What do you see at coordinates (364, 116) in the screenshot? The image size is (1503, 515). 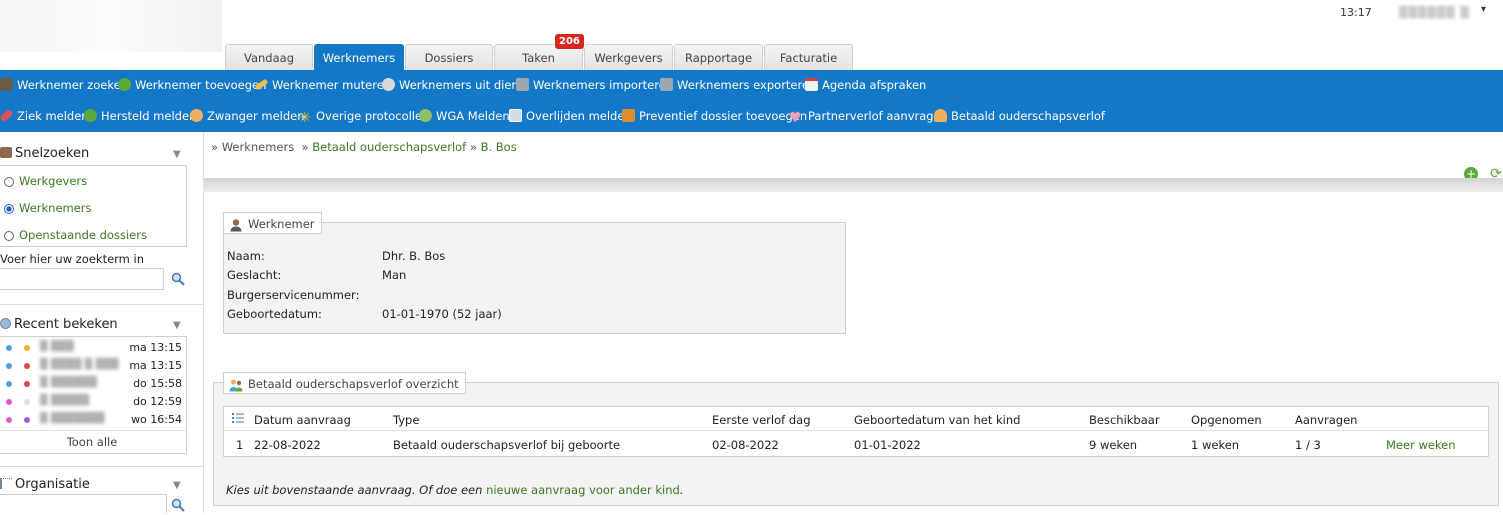 I see `overige-protocollen-button: ✳ Overige protocollen` at bounding box center [364, 116].